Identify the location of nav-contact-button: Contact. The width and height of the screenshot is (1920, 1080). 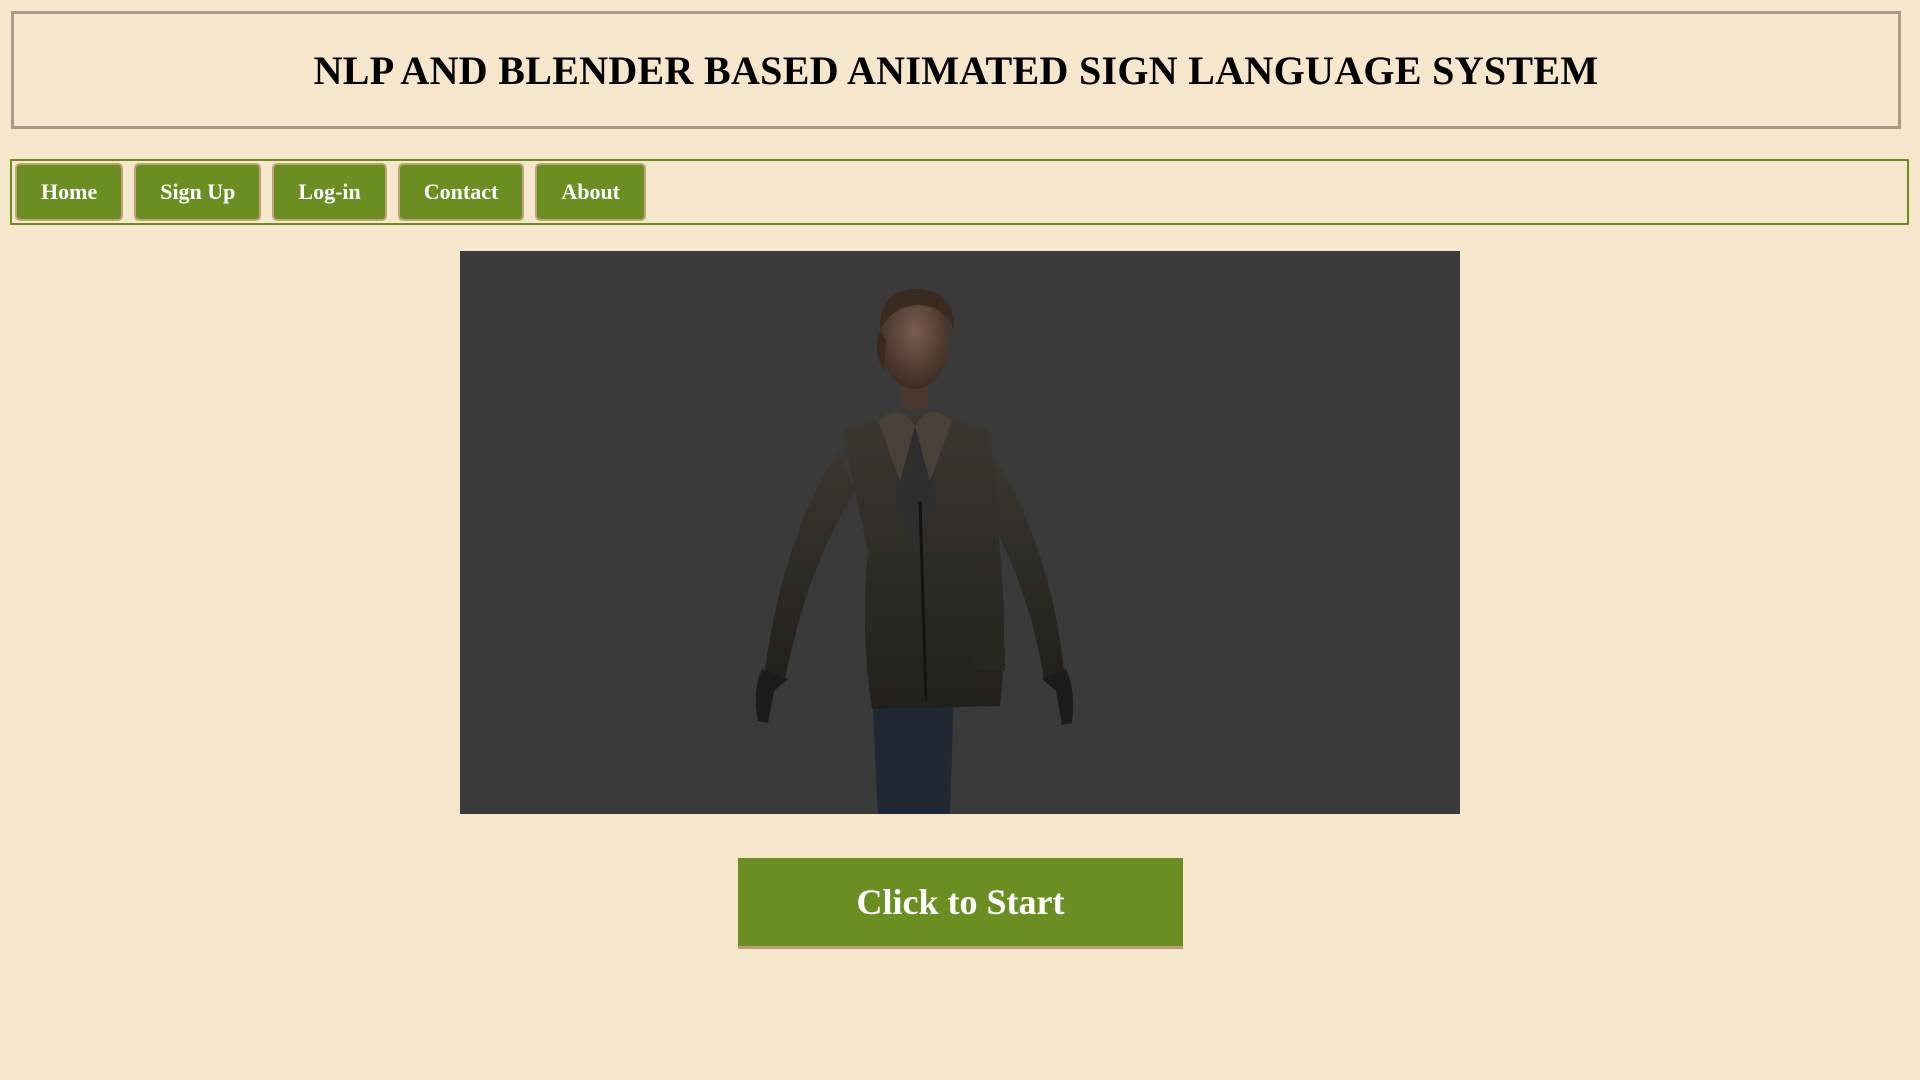
(461, 192).